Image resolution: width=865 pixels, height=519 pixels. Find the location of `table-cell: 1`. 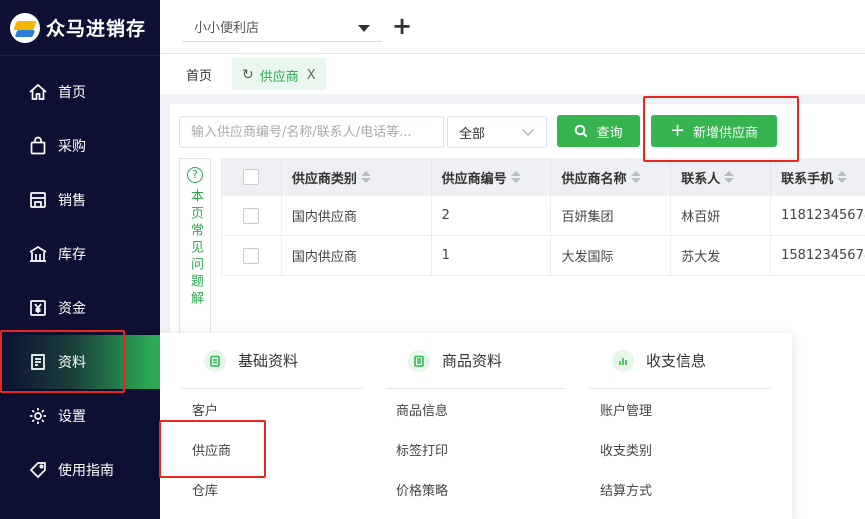

table-cell: 1 is located at coordinates (492, 255).